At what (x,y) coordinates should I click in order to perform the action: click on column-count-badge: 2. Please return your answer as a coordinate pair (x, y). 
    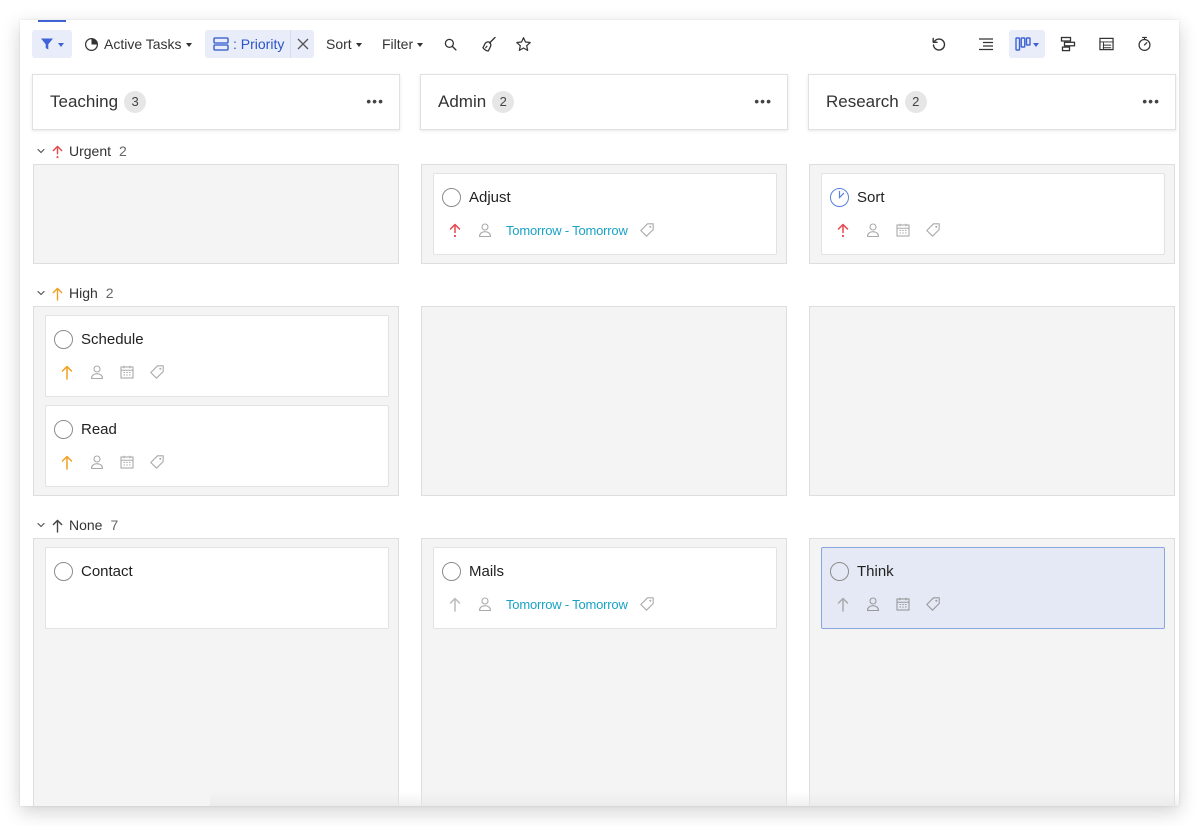
    Looking at the image, I should click on (503, 102).